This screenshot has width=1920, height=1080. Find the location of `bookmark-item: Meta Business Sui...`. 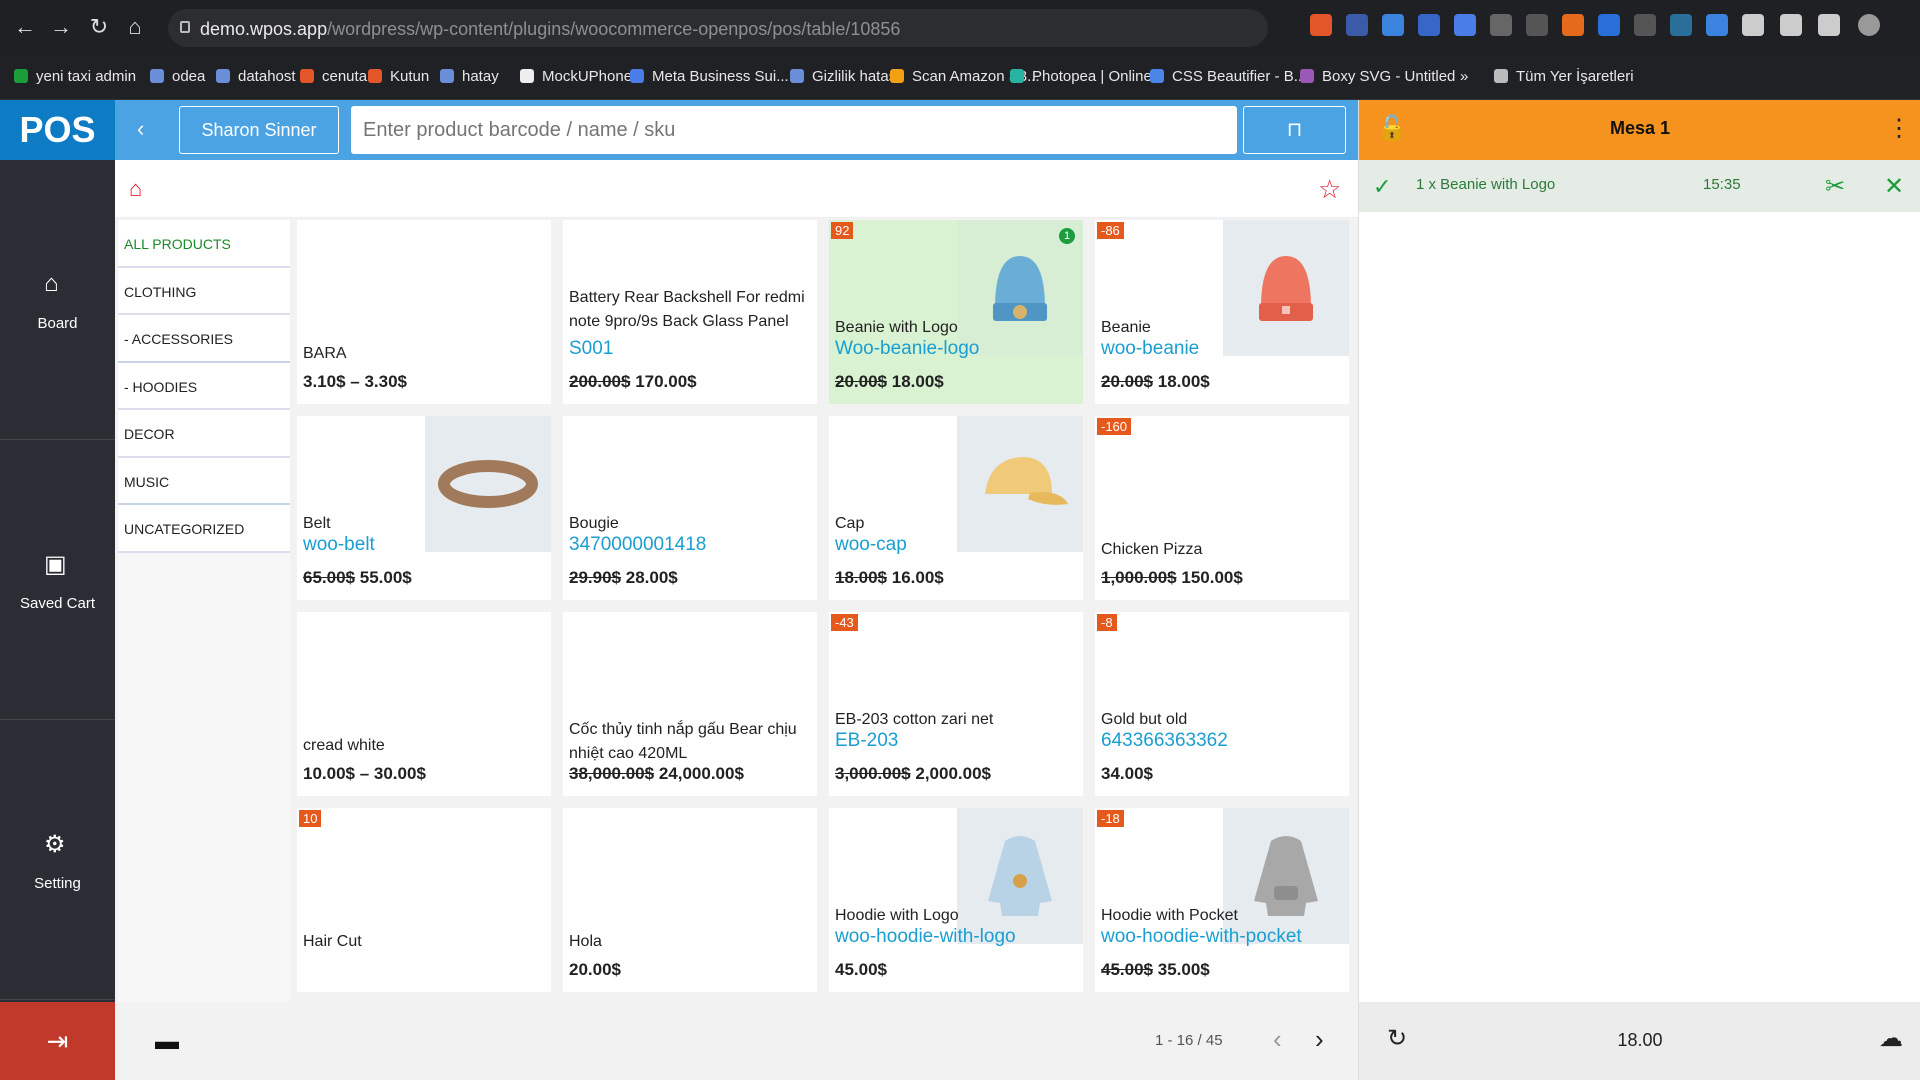

bookmark-item: Meta Business Sui... is located at coordinates (709, 76).